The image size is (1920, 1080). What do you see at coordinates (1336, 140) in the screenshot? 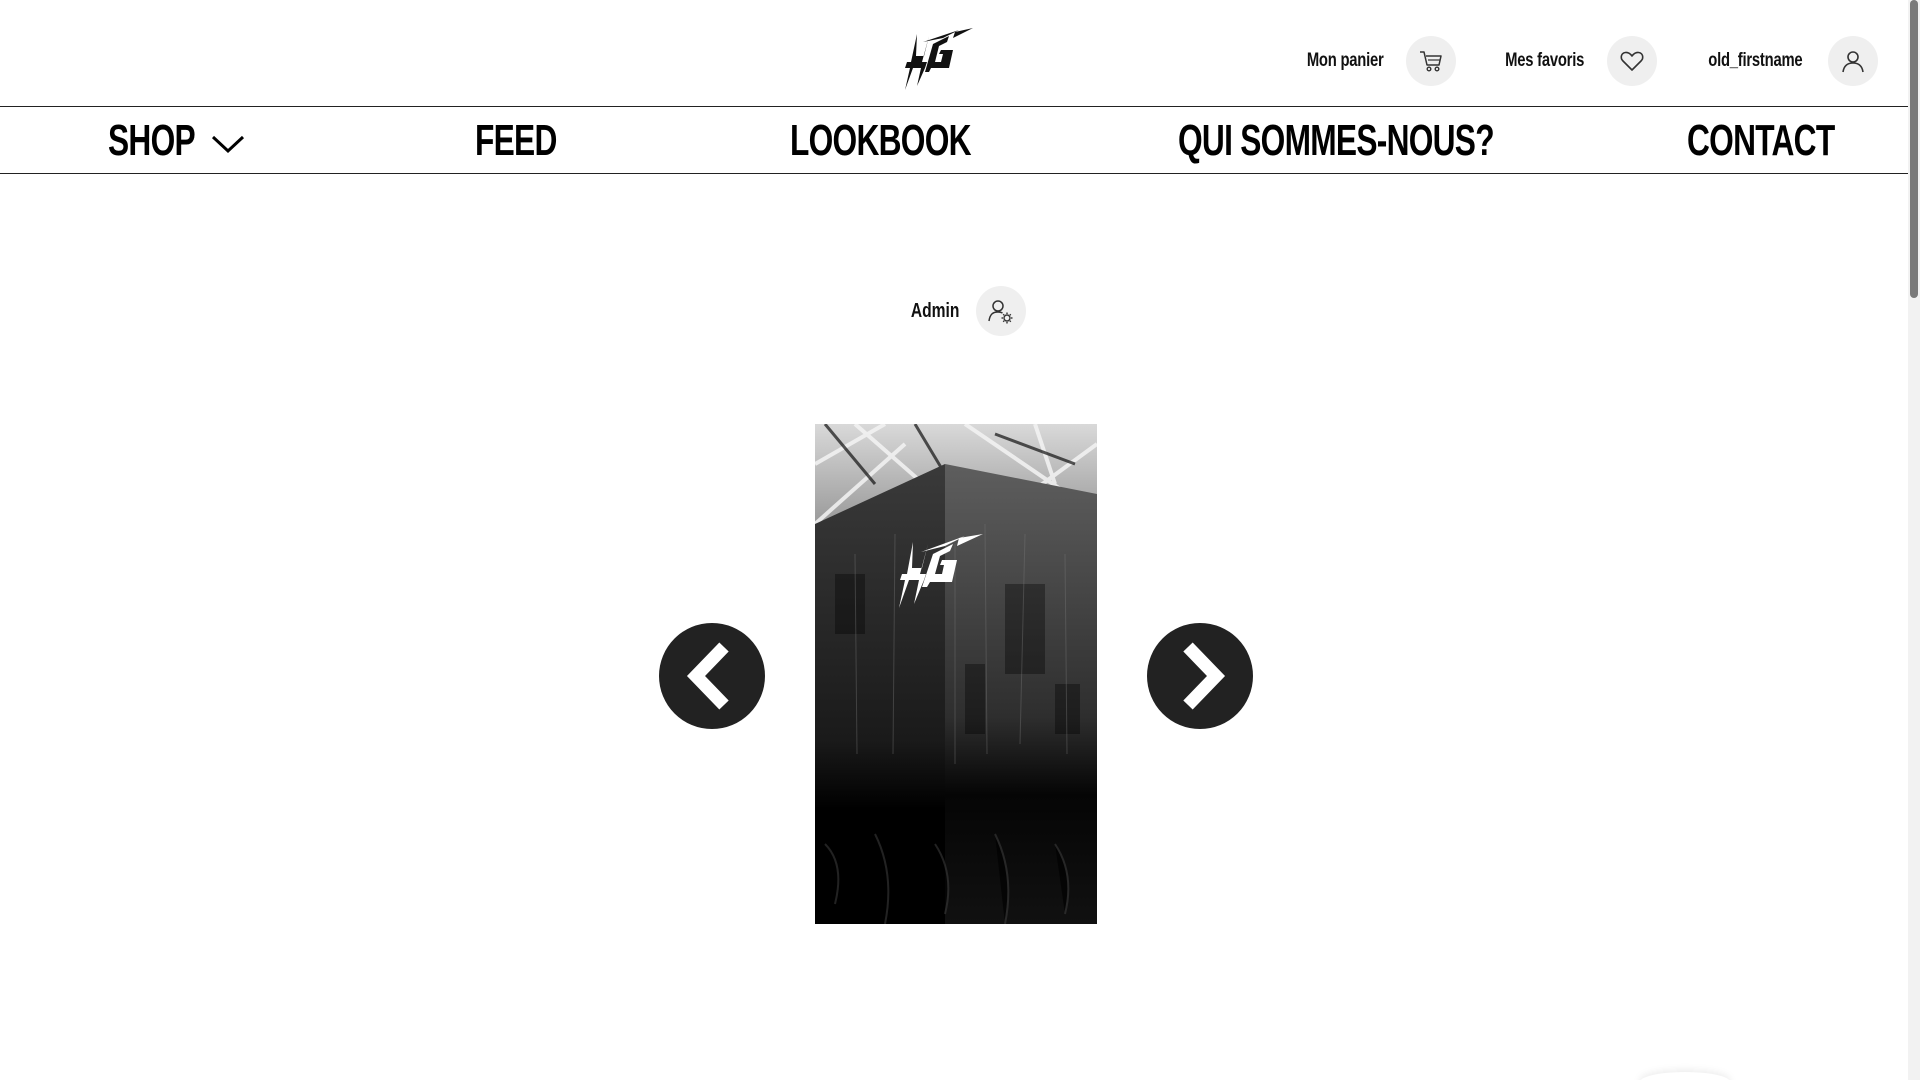
I see `nav-label-about: QUI SOMMES-NOUS?` at bounding box center [1336, 140].